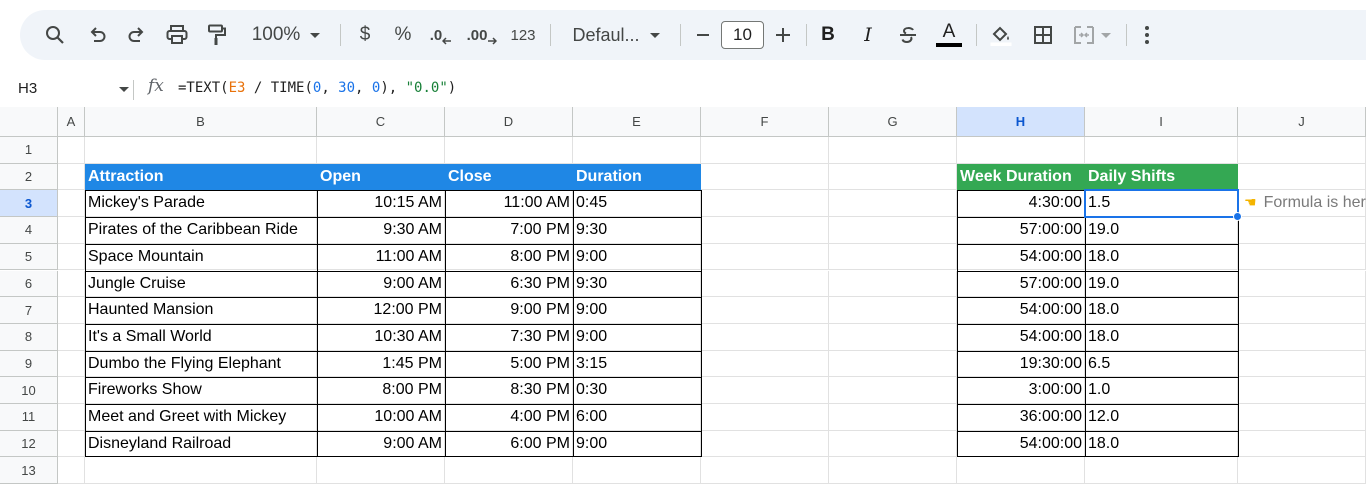  What do you see at coordinates (381, 444) in the screenshot?
I see `table-cell: 9:00 AM` at bounding box center [381, 444].